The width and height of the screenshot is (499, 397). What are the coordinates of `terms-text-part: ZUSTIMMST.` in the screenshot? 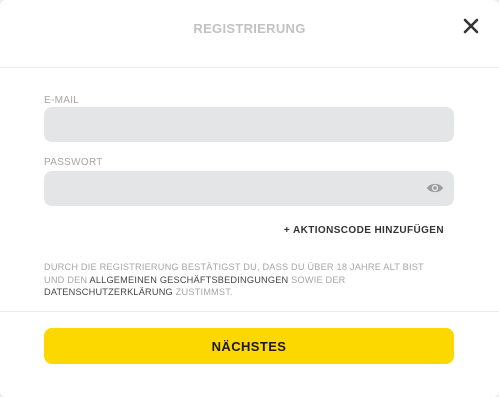 It's located at (202, 292).